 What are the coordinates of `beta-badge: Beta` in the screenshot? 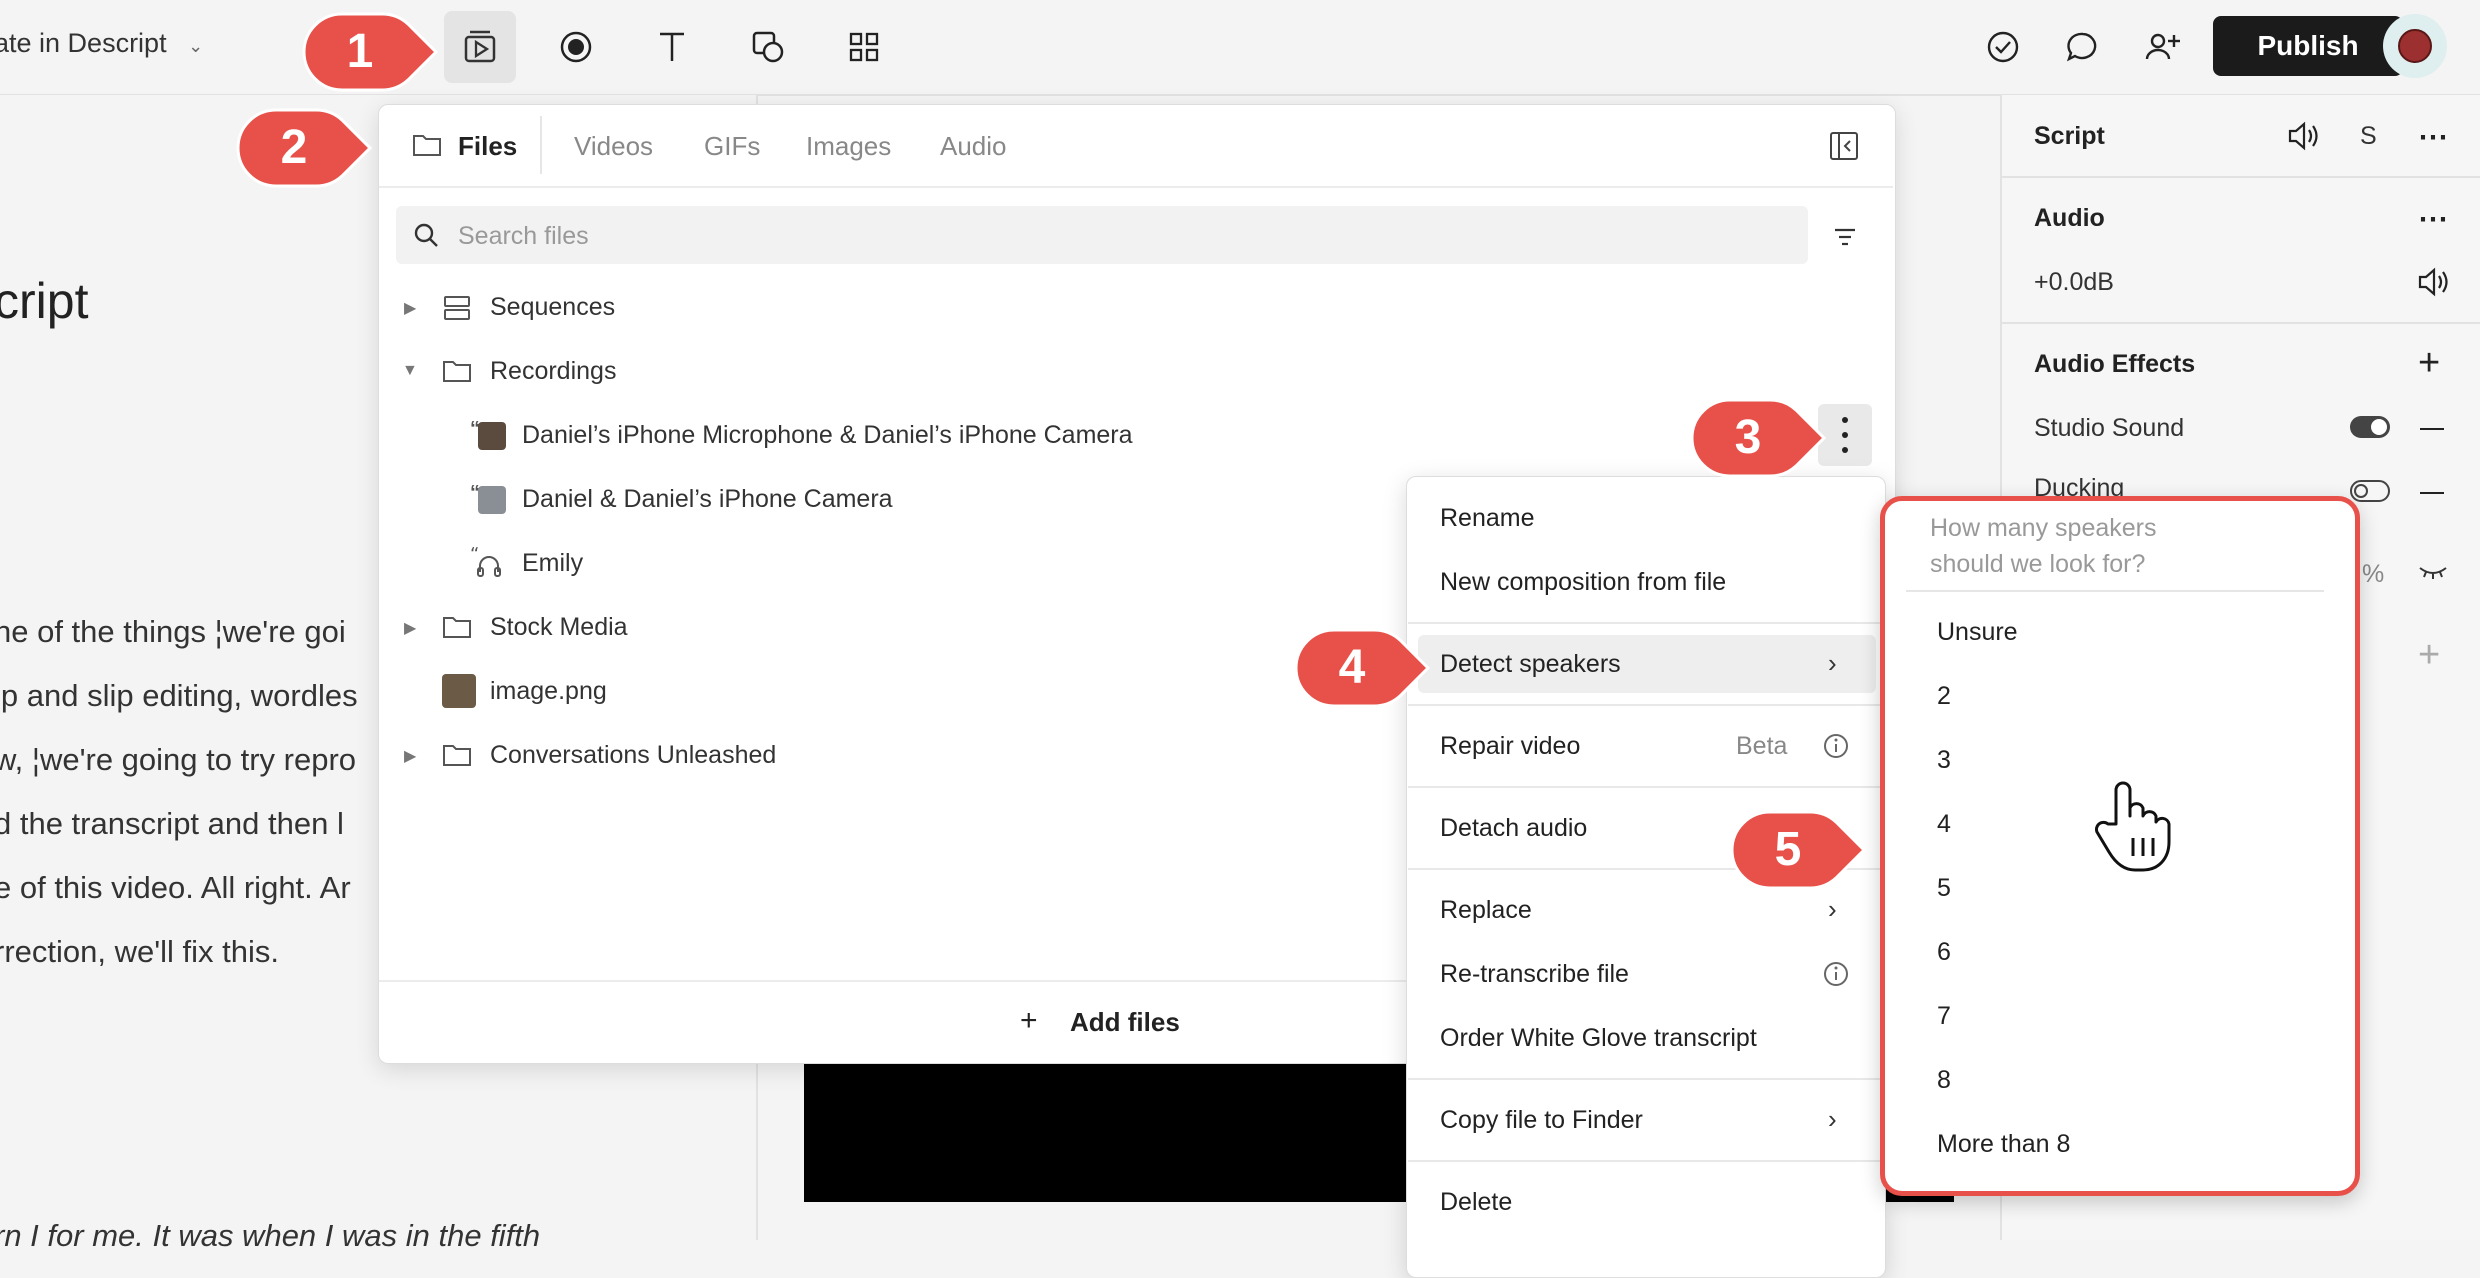 It's located at (1762, 746).